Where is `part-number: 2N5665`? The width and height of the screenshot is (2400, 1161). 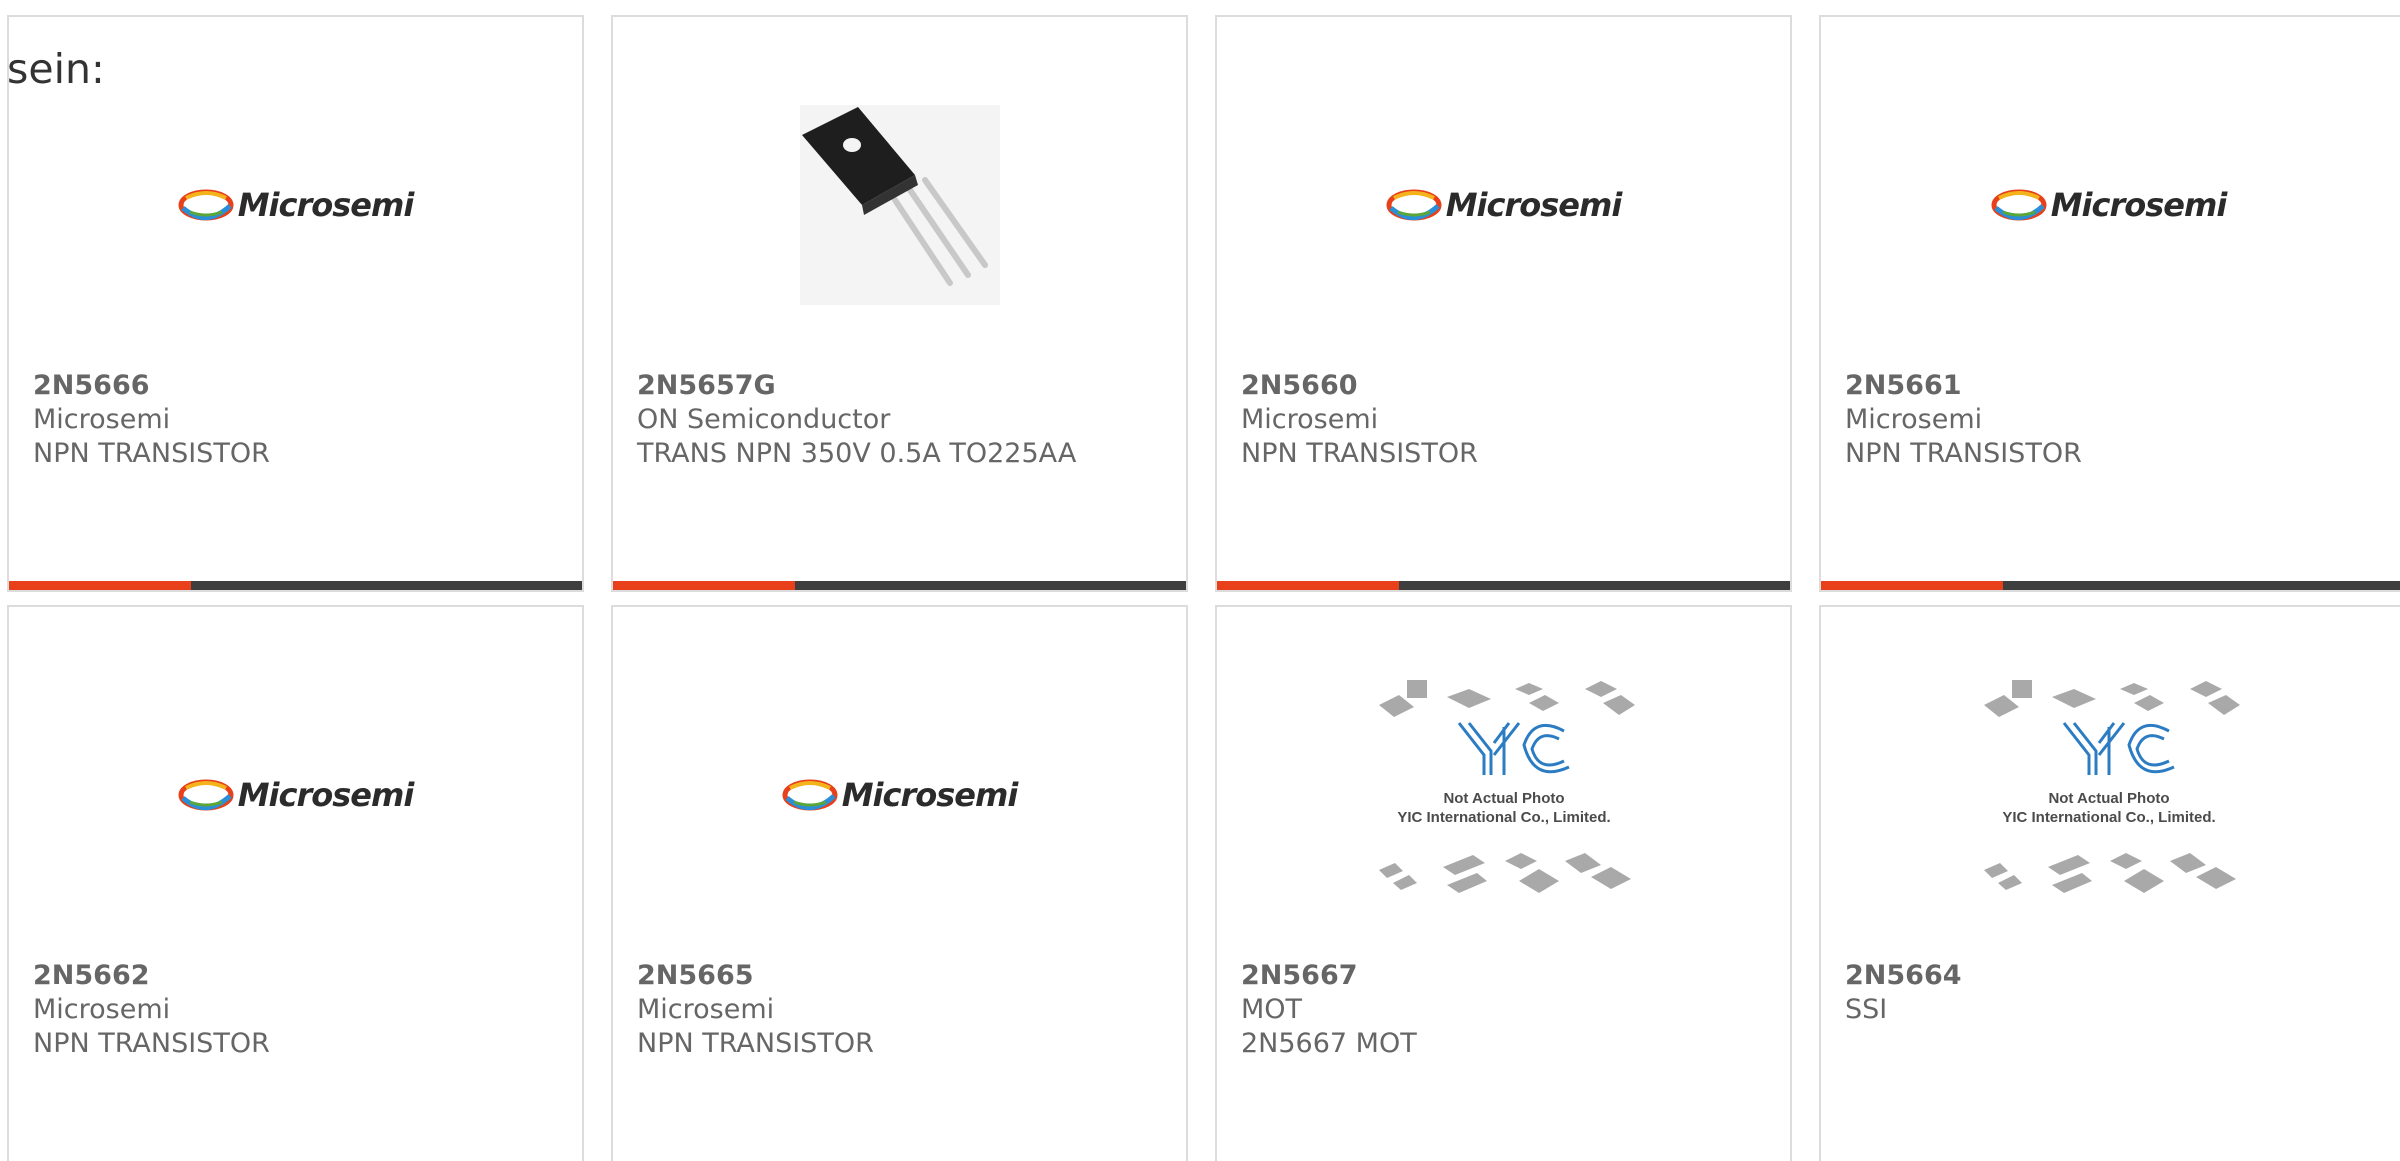
part-number: 2N5665 is located at coordinates (905, 976).